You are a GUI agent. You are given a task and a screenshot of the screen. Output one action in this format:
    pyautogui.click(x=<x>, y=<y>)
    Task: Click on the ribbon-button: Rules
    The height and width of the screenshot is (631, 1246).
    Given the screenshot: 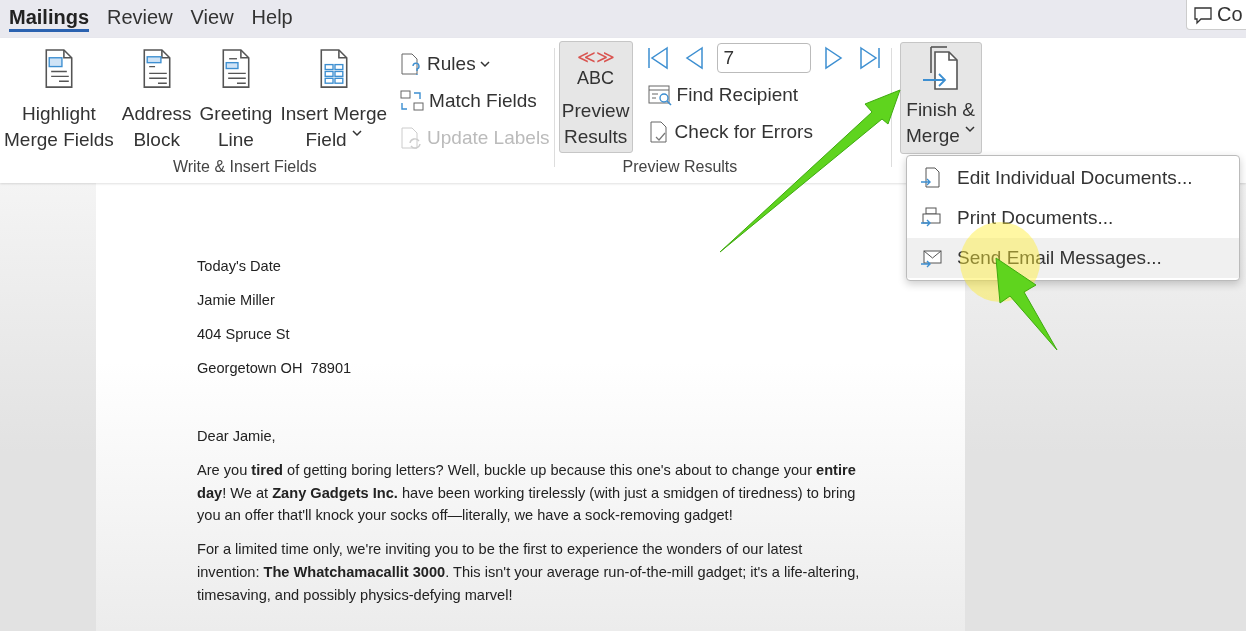 What is the action you would take?
    pyautogui.click(x=474, y=64)
    